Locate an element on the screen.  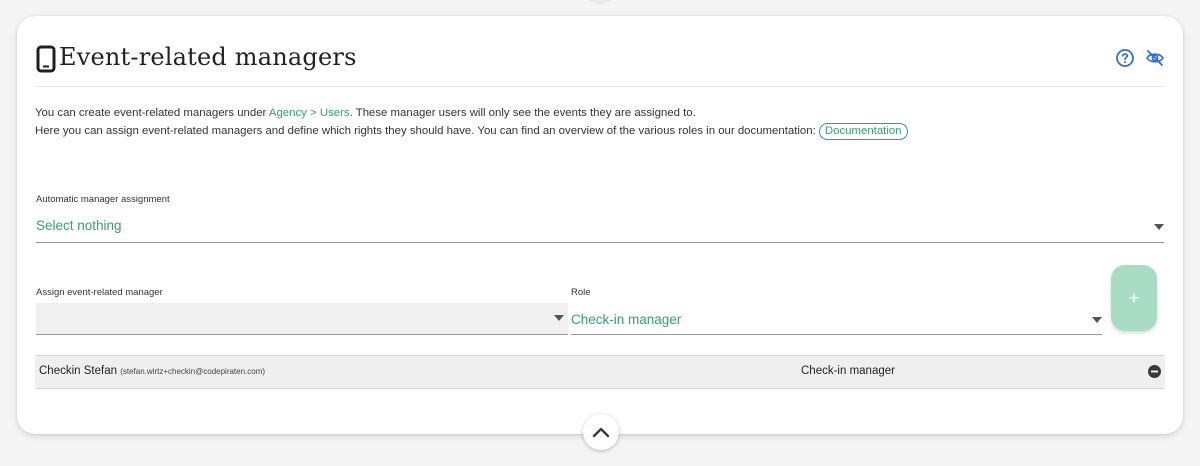
agency-users-link: Agency > Users is located at coordinates (309, 113).